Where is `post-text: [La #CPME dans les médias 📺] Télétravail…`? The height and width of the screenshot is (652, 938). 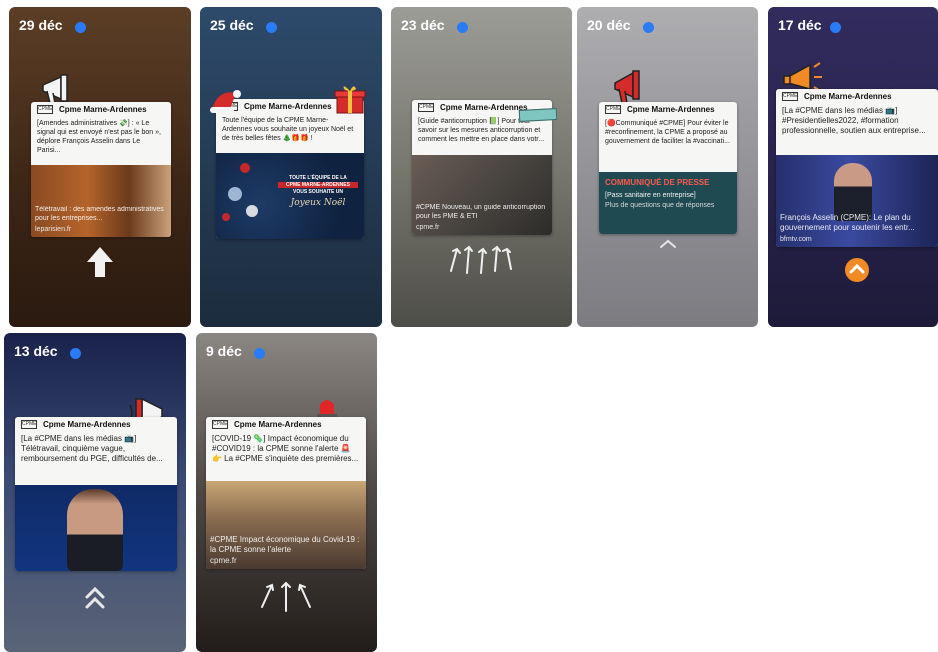
post-text: [La #CPME dans les médias 📺] Télétravail… is located at coordinates (92, 448).